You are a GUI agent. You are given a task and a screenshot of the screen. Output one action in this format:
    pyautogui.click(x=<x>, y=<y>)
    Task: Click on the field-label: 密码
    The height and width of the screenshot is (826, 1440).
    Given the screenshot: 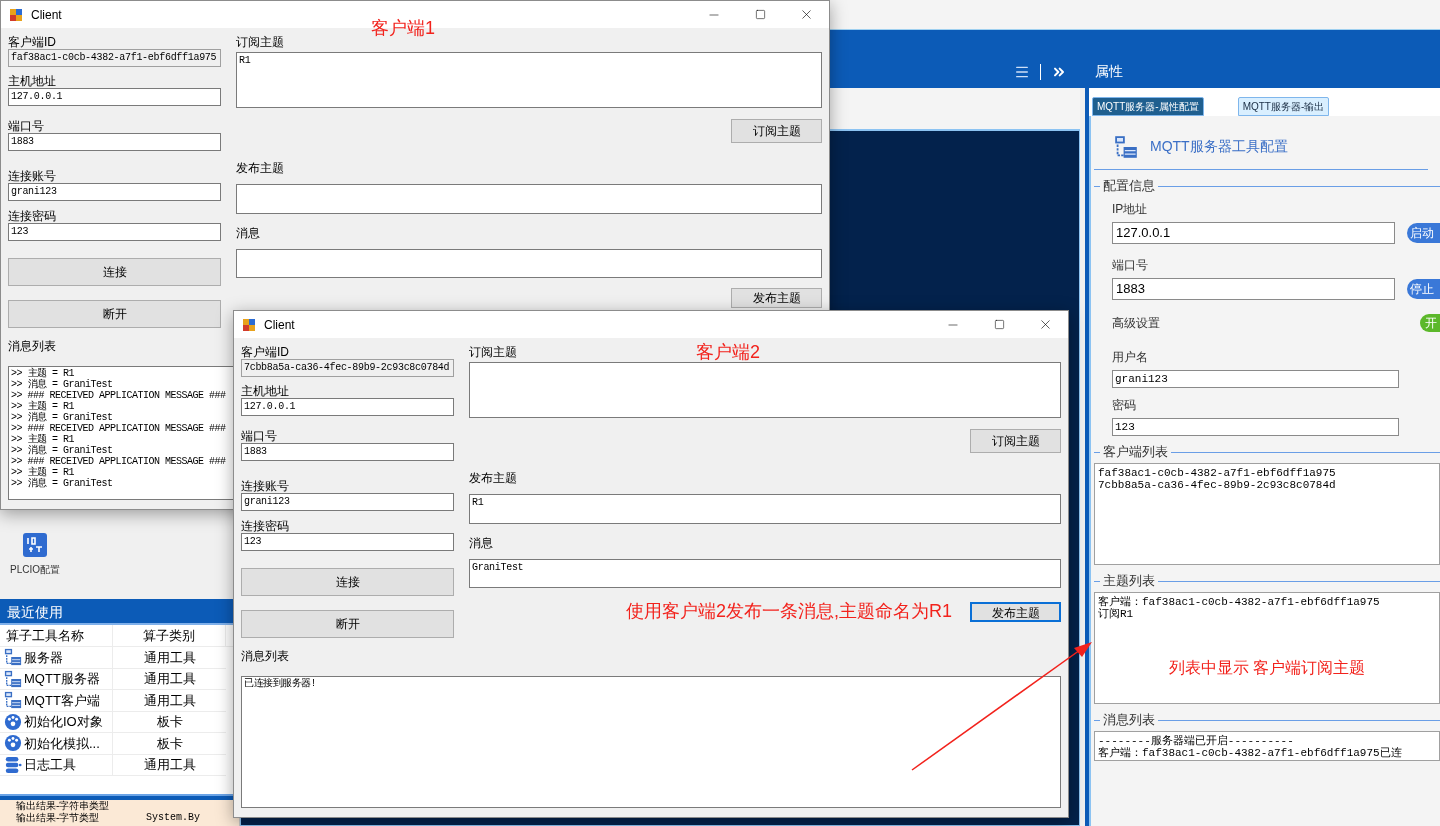 What is the action you would take?
    pyautogui.click(x=1124, y=405)
    